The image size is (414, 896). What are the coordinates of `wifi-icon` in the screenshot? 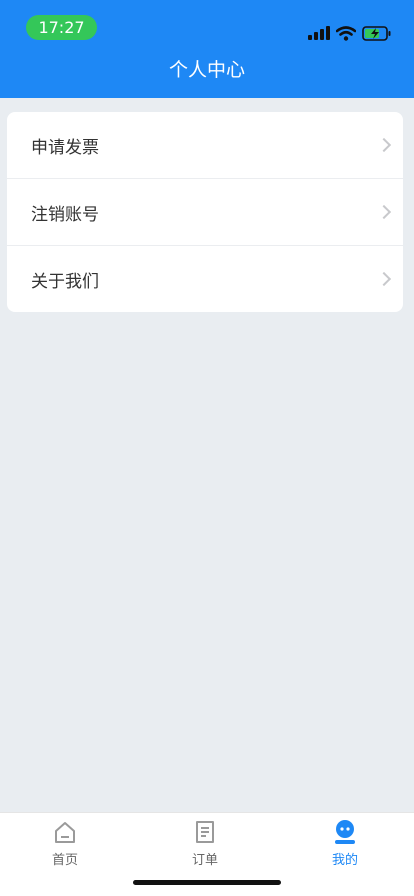 It's located at (346, 33).